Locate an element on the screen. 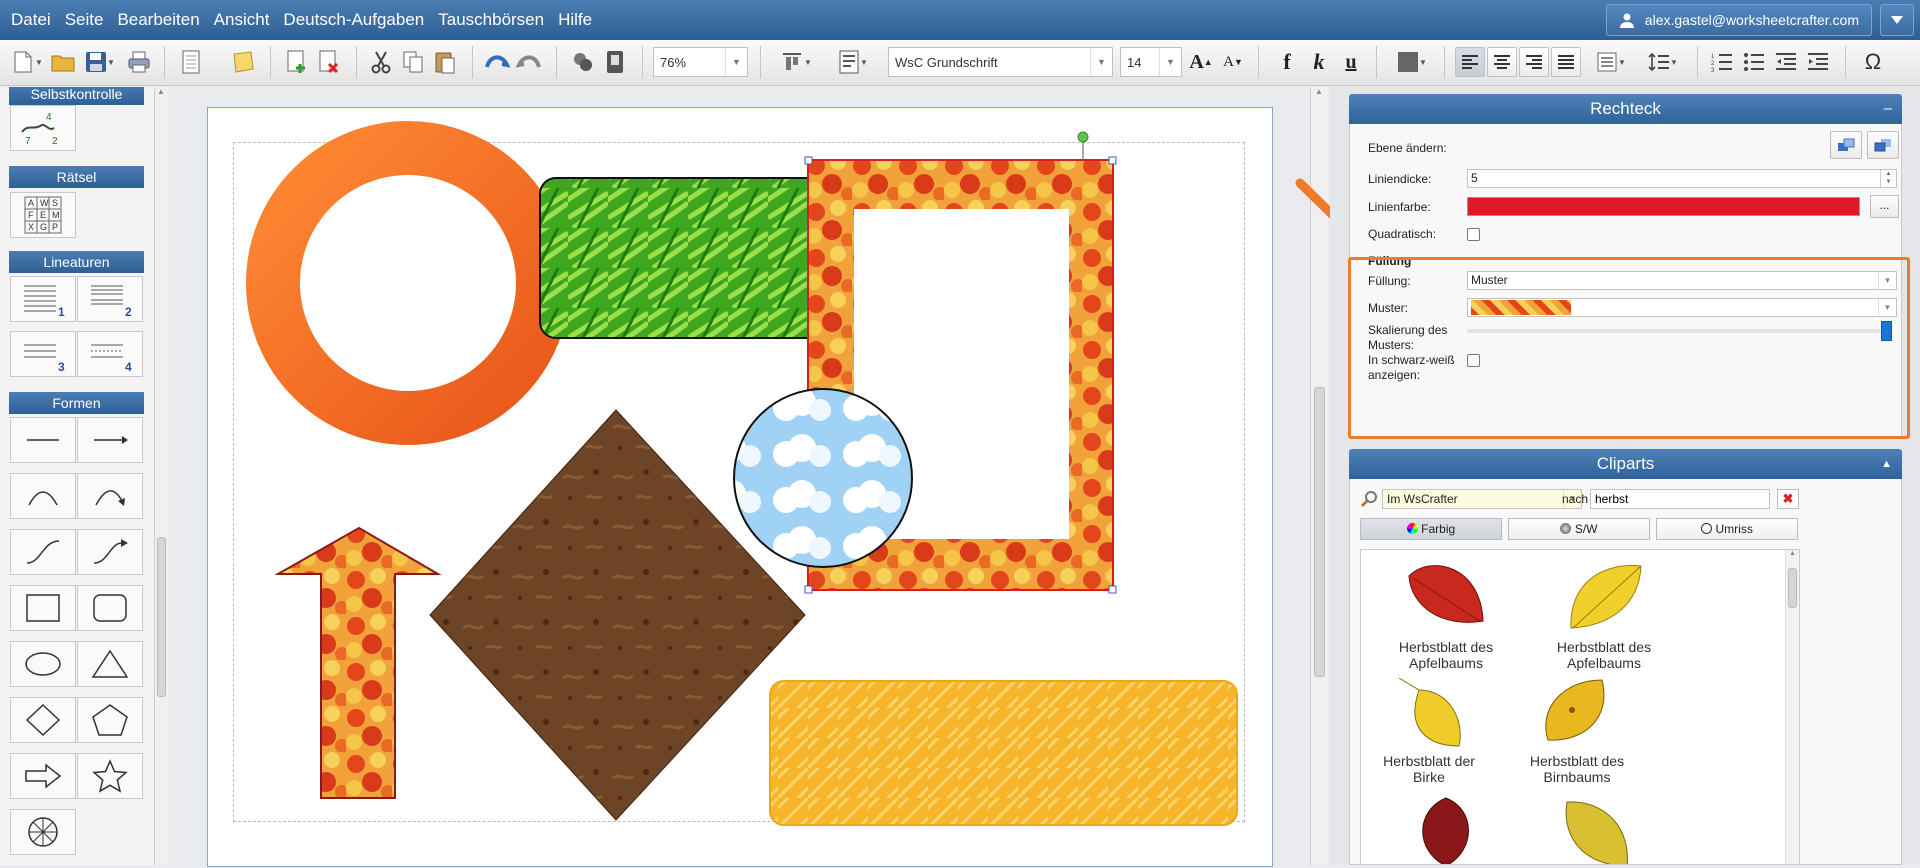 Image resolution: width=1920 pixels, height=868 pixels. redo-button is located at coordinates (529, 62).